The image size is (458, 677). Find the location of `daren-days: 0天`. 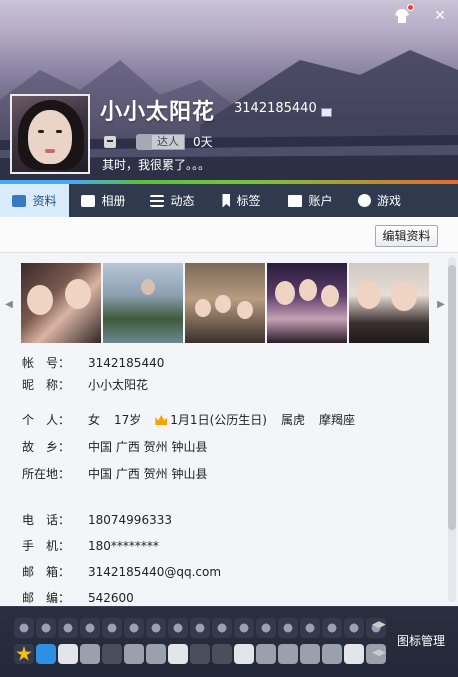

daren-days: 0天 is located at coordinates (203, 142).